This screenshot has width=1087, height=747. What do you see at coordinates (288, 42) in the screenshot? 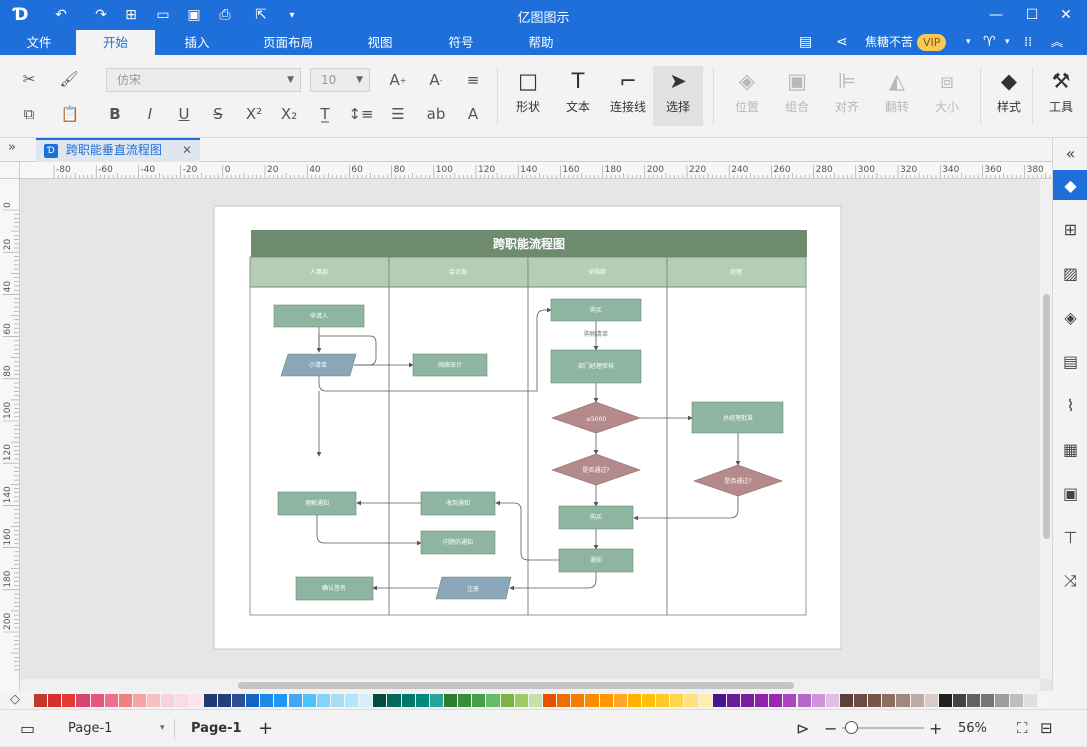
I see `tab-page-layout: 页面布局` at bounding box center [288, 42].